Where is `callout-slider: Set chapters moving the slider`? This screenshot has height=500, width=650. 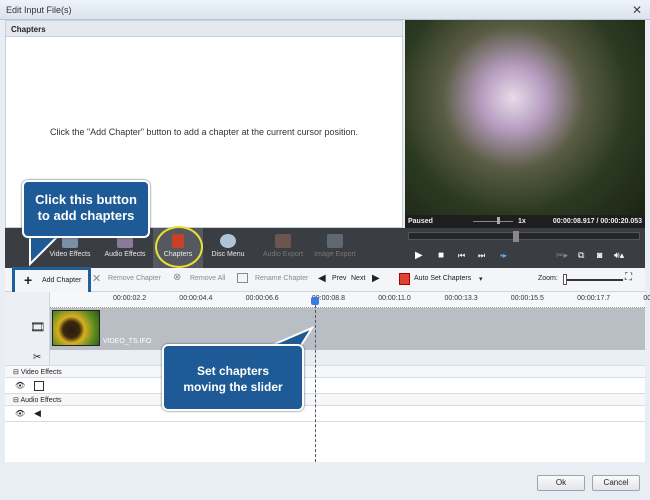 callout-slider: Set chapters moving the slider is located at coordinates (233, 377).